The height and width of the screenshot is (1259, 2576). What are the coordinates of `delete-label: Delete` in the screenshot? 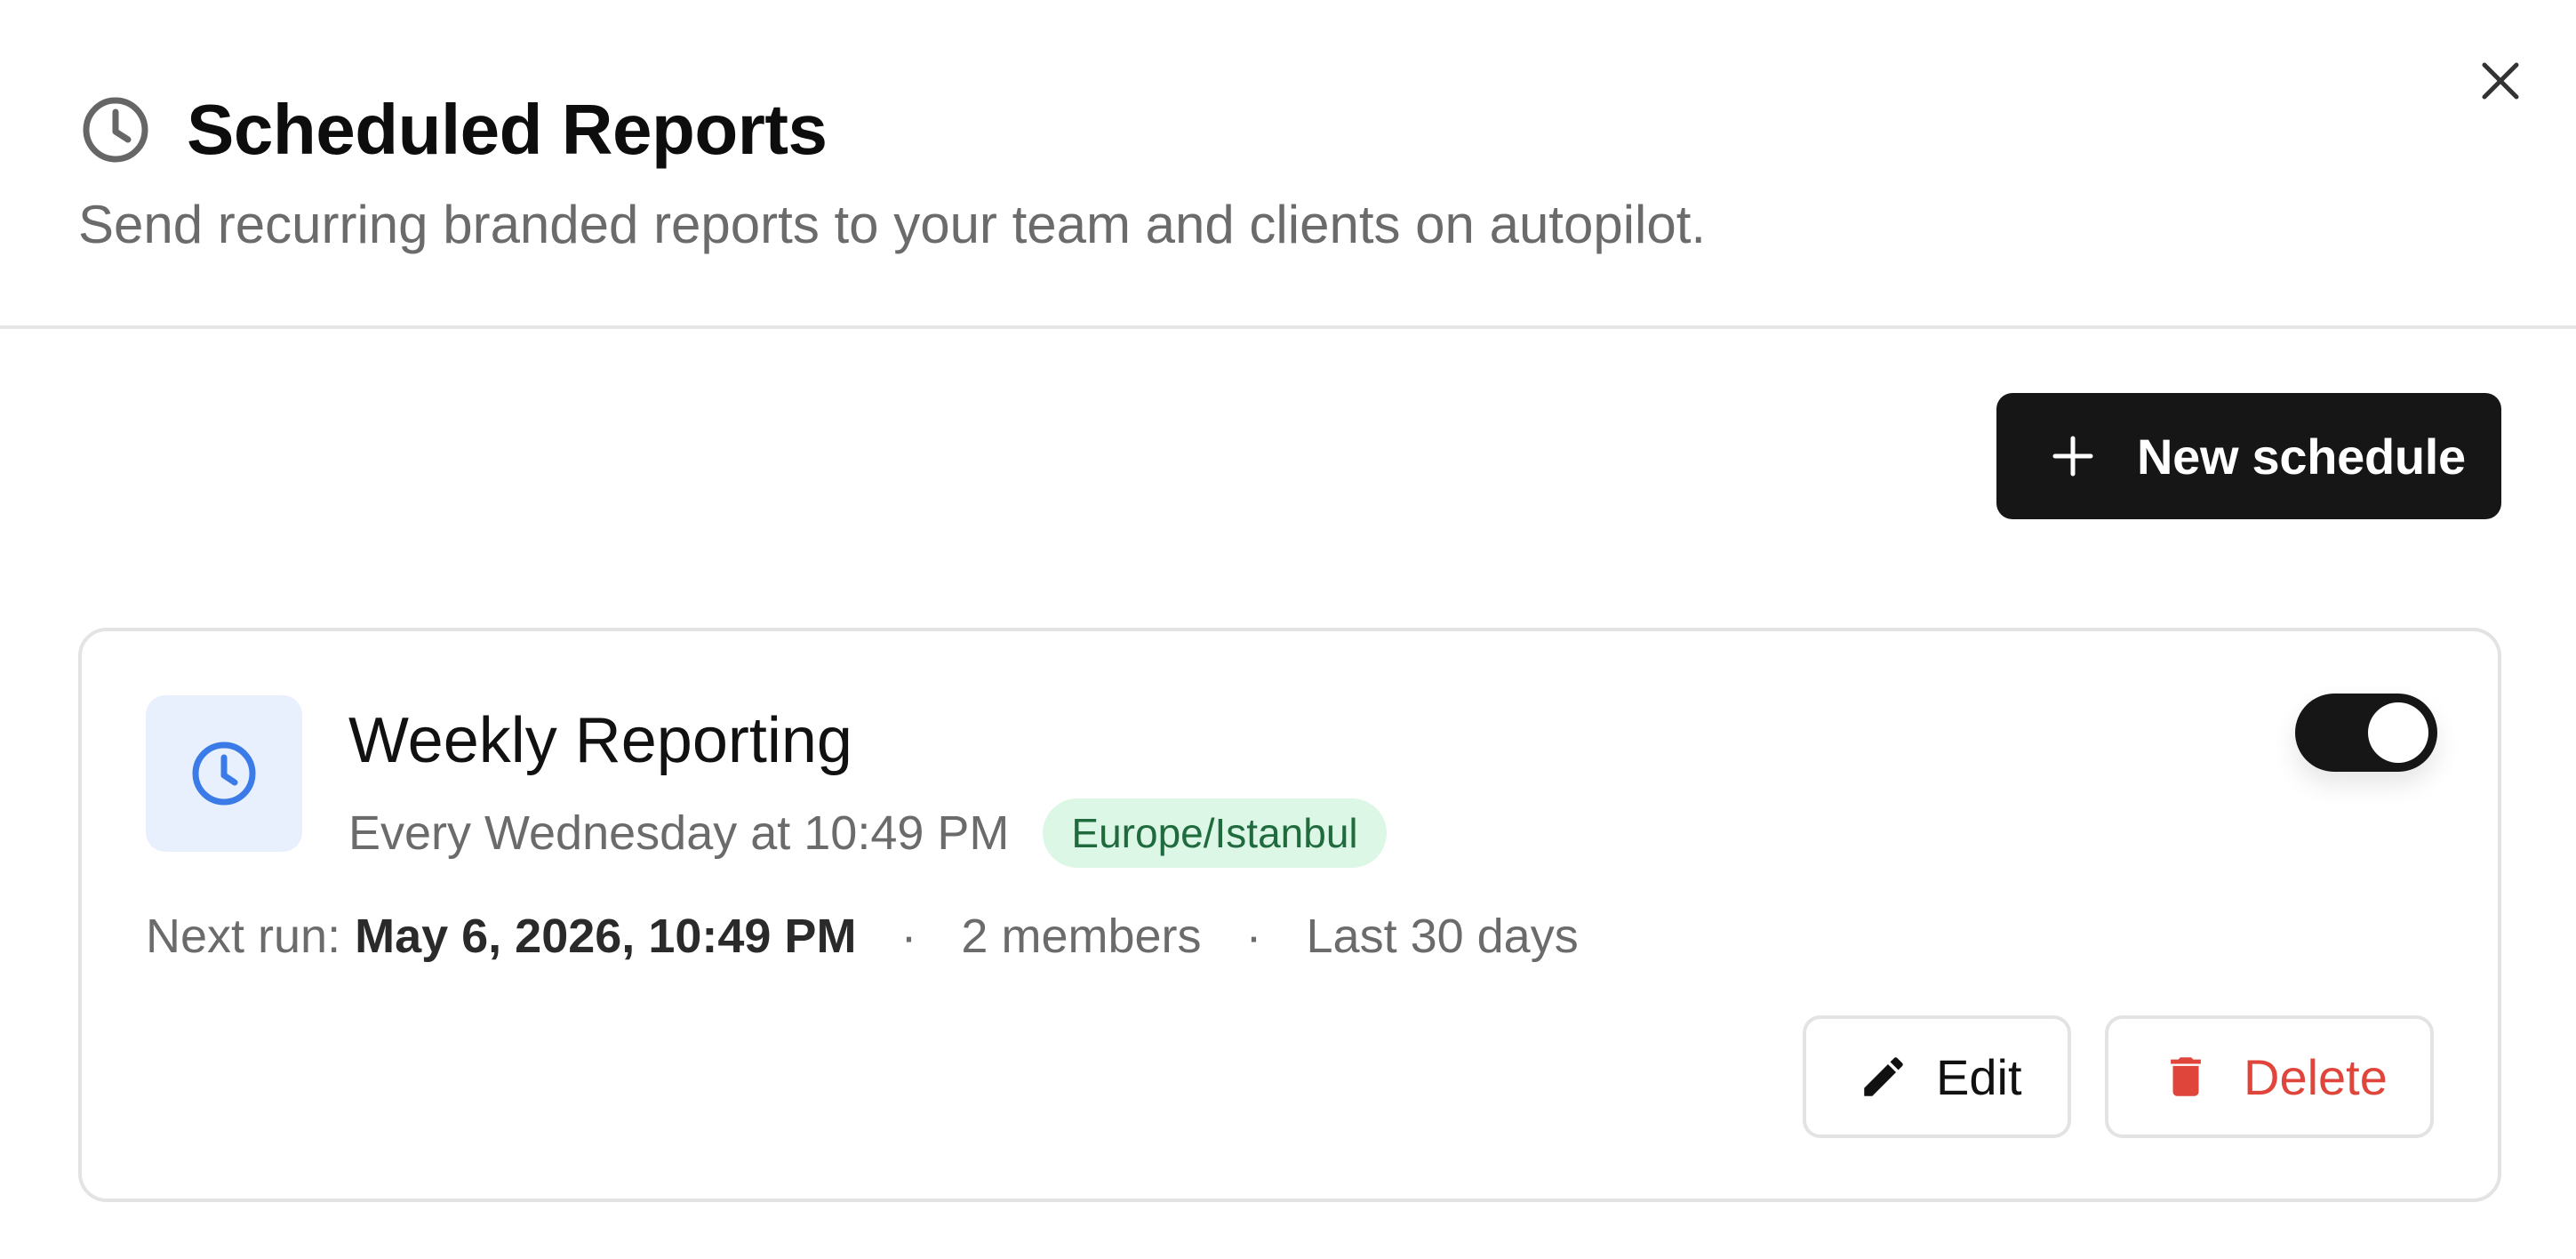 It's located at (2316, 1076).